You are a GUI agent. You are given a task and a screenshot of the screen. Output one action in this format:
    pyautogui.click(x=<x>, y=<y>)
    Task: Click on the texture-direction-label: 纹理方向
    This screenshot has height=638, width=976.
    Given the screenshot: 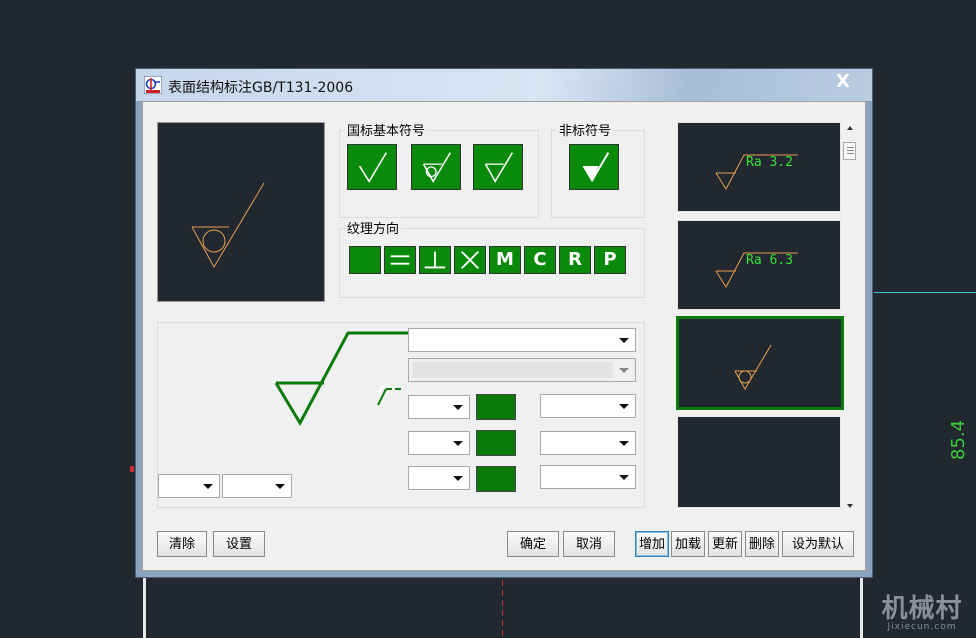 What is the action you would take?
    pyautogui.click(x=373, y=227)
    